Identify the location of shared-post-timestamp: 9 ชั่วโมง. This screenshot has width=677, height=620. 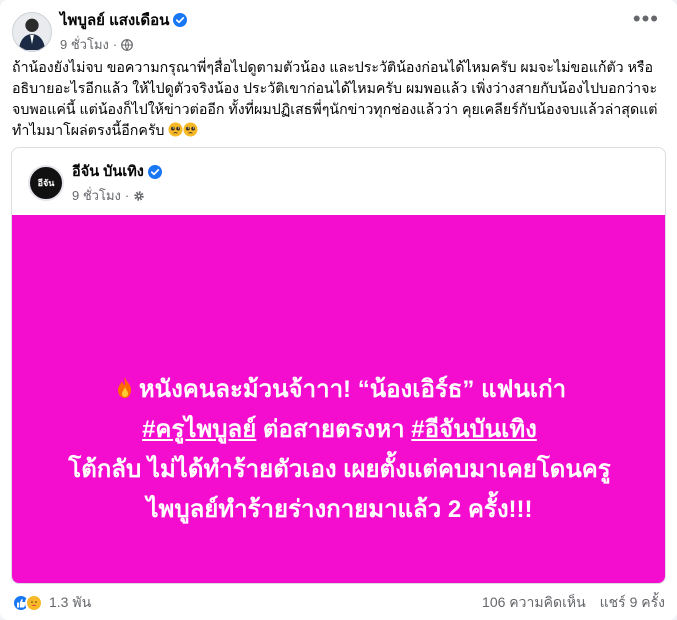
(96, 195).